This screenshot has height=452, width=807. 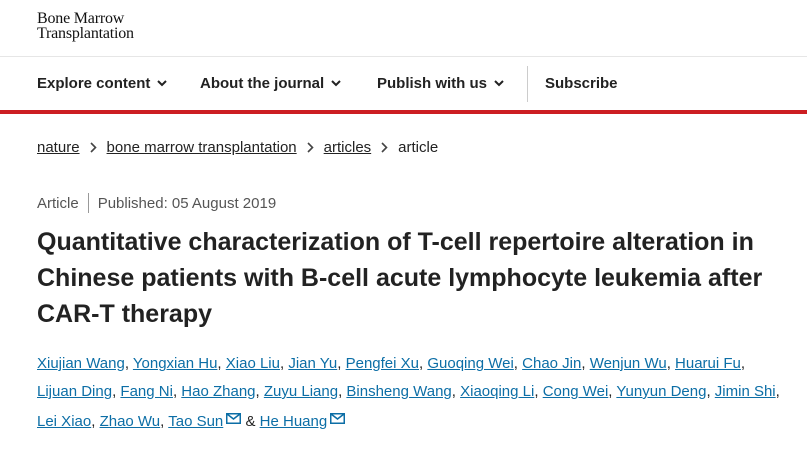 What do you see at coordinates (348, 147) in the screenshot?
I see `breadcrumb-articles: articles` at bounding box center [348, 147].